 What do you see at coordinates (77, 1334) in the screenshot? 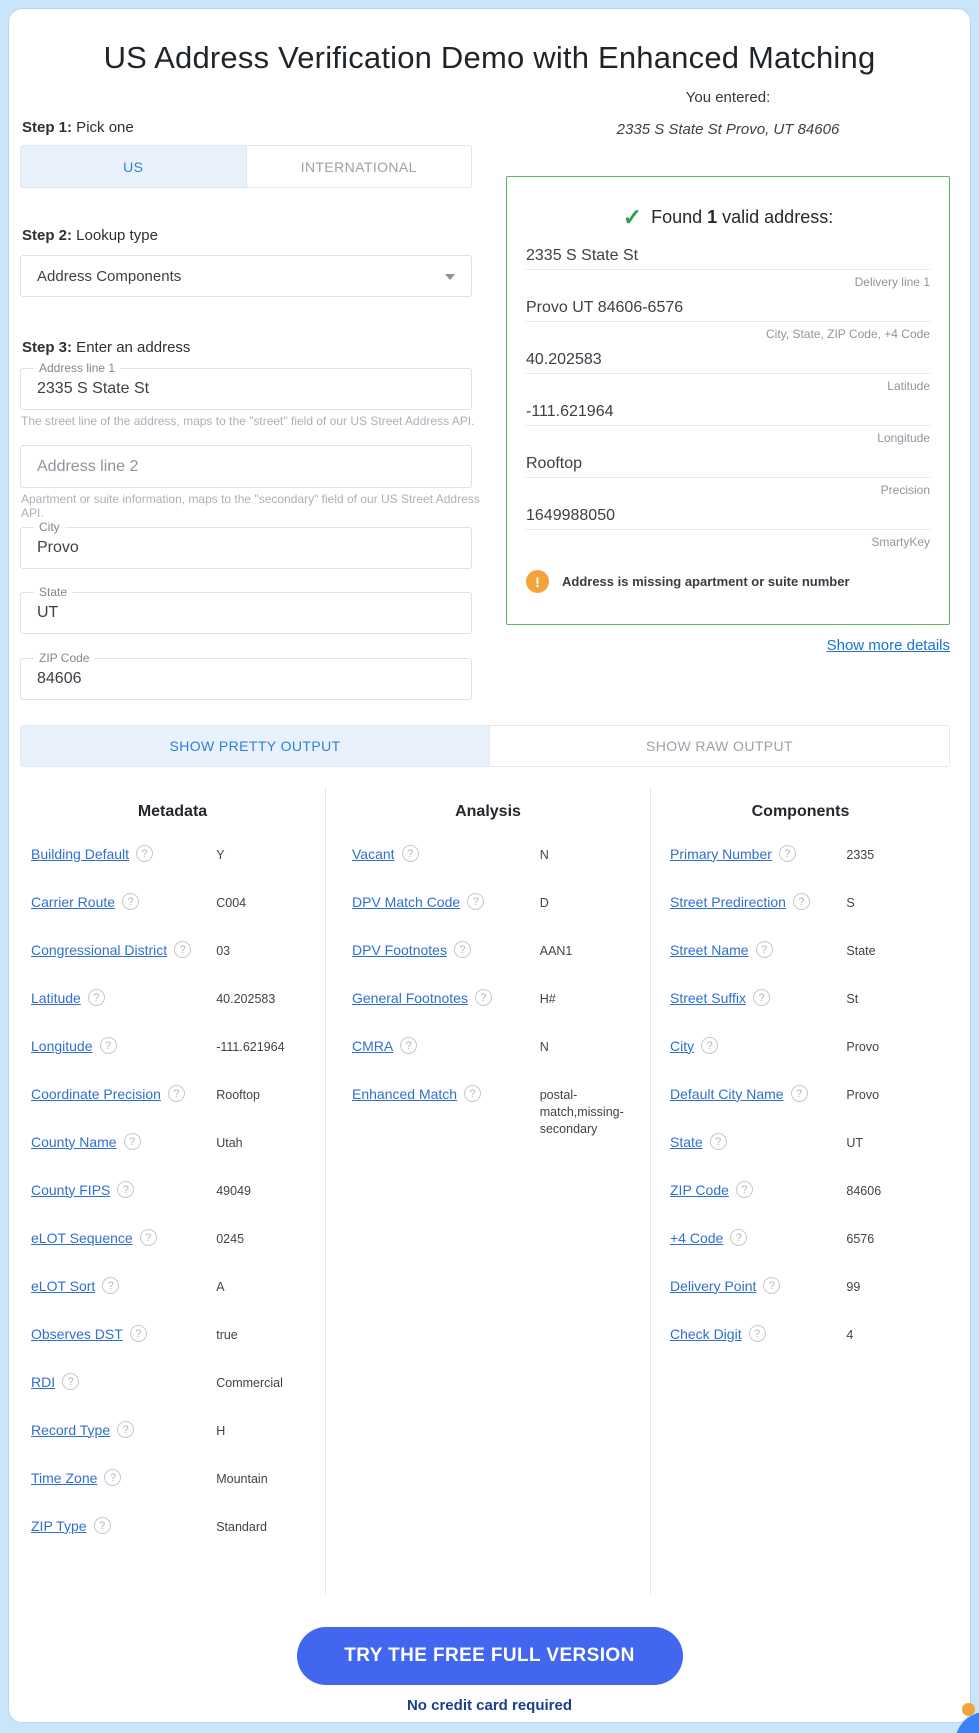
I see `field-label-link: Observes DST` at bounding box center [77, 1334].